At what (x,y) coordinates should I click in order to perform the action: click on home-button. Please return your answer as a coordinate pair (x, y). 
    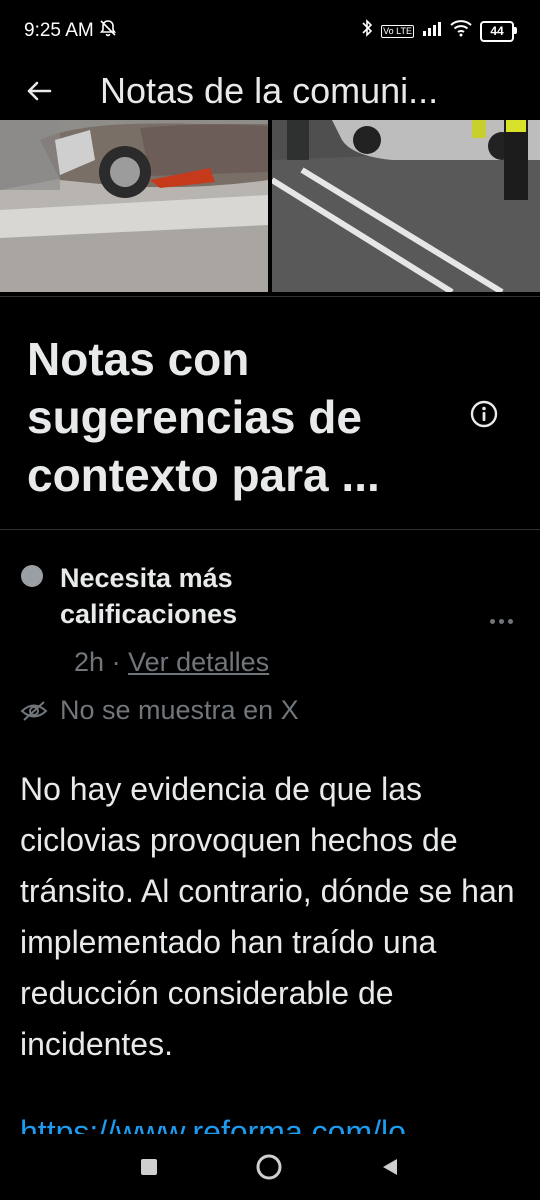
    Looking at the image, I should click on (269, 1167).